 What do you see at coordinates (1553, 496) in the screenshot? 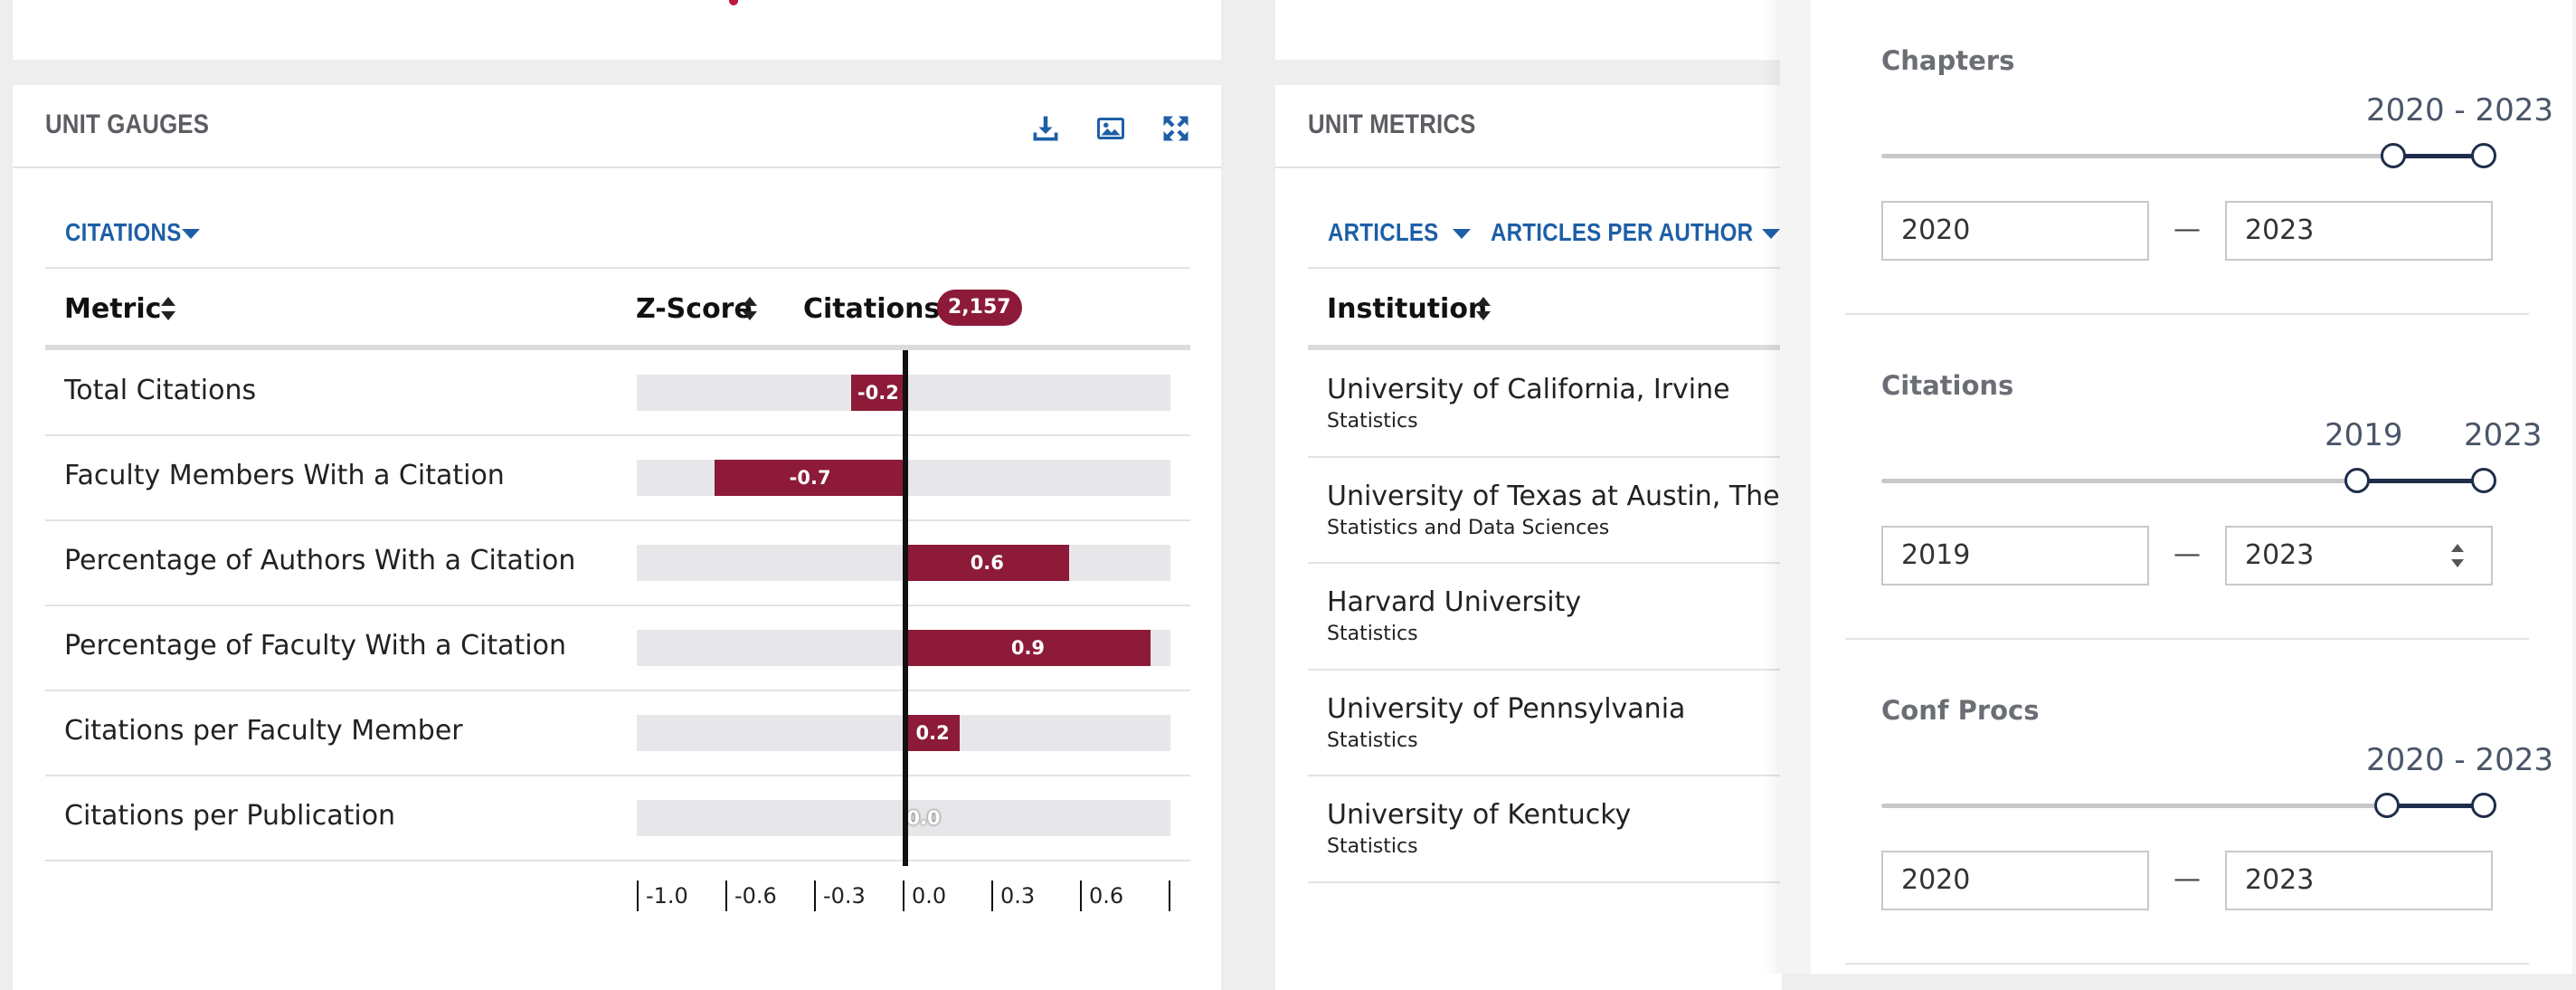
I see `institution-name: University of Texas at Austin, The` at bounding box center [1553, 496].